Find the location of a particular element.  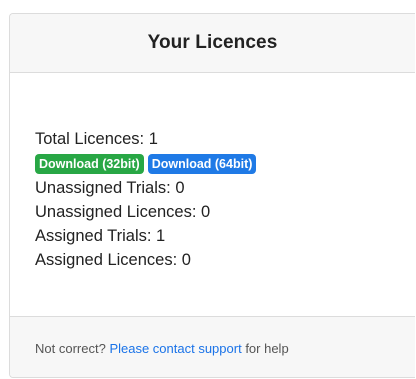

unassigned-trials-text: Unassigned Trials: 0 is located at coordinates (110, 188).